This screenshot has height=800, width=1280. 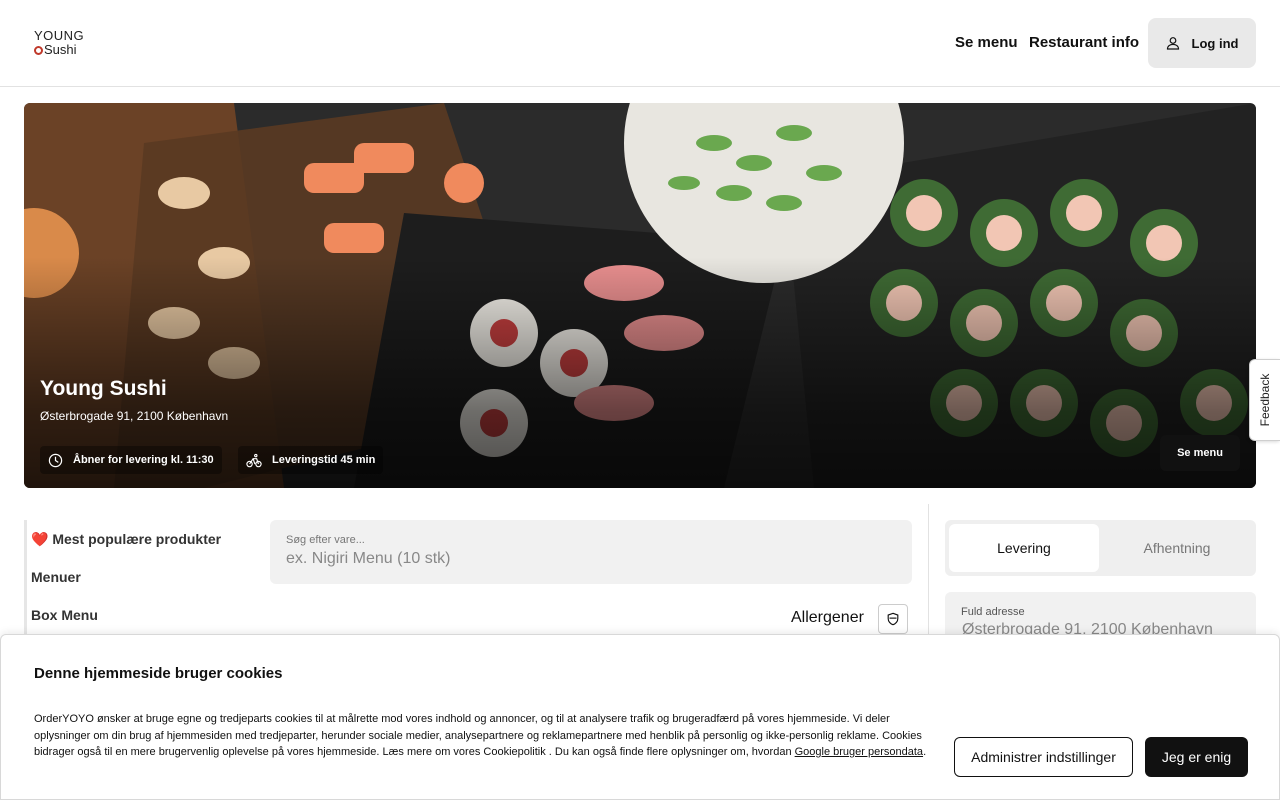 What do you see at coordinates (1200, 453) in the screenshot?
I see `hero-menu-button: Se menu` at bounding box center [1200, 453].